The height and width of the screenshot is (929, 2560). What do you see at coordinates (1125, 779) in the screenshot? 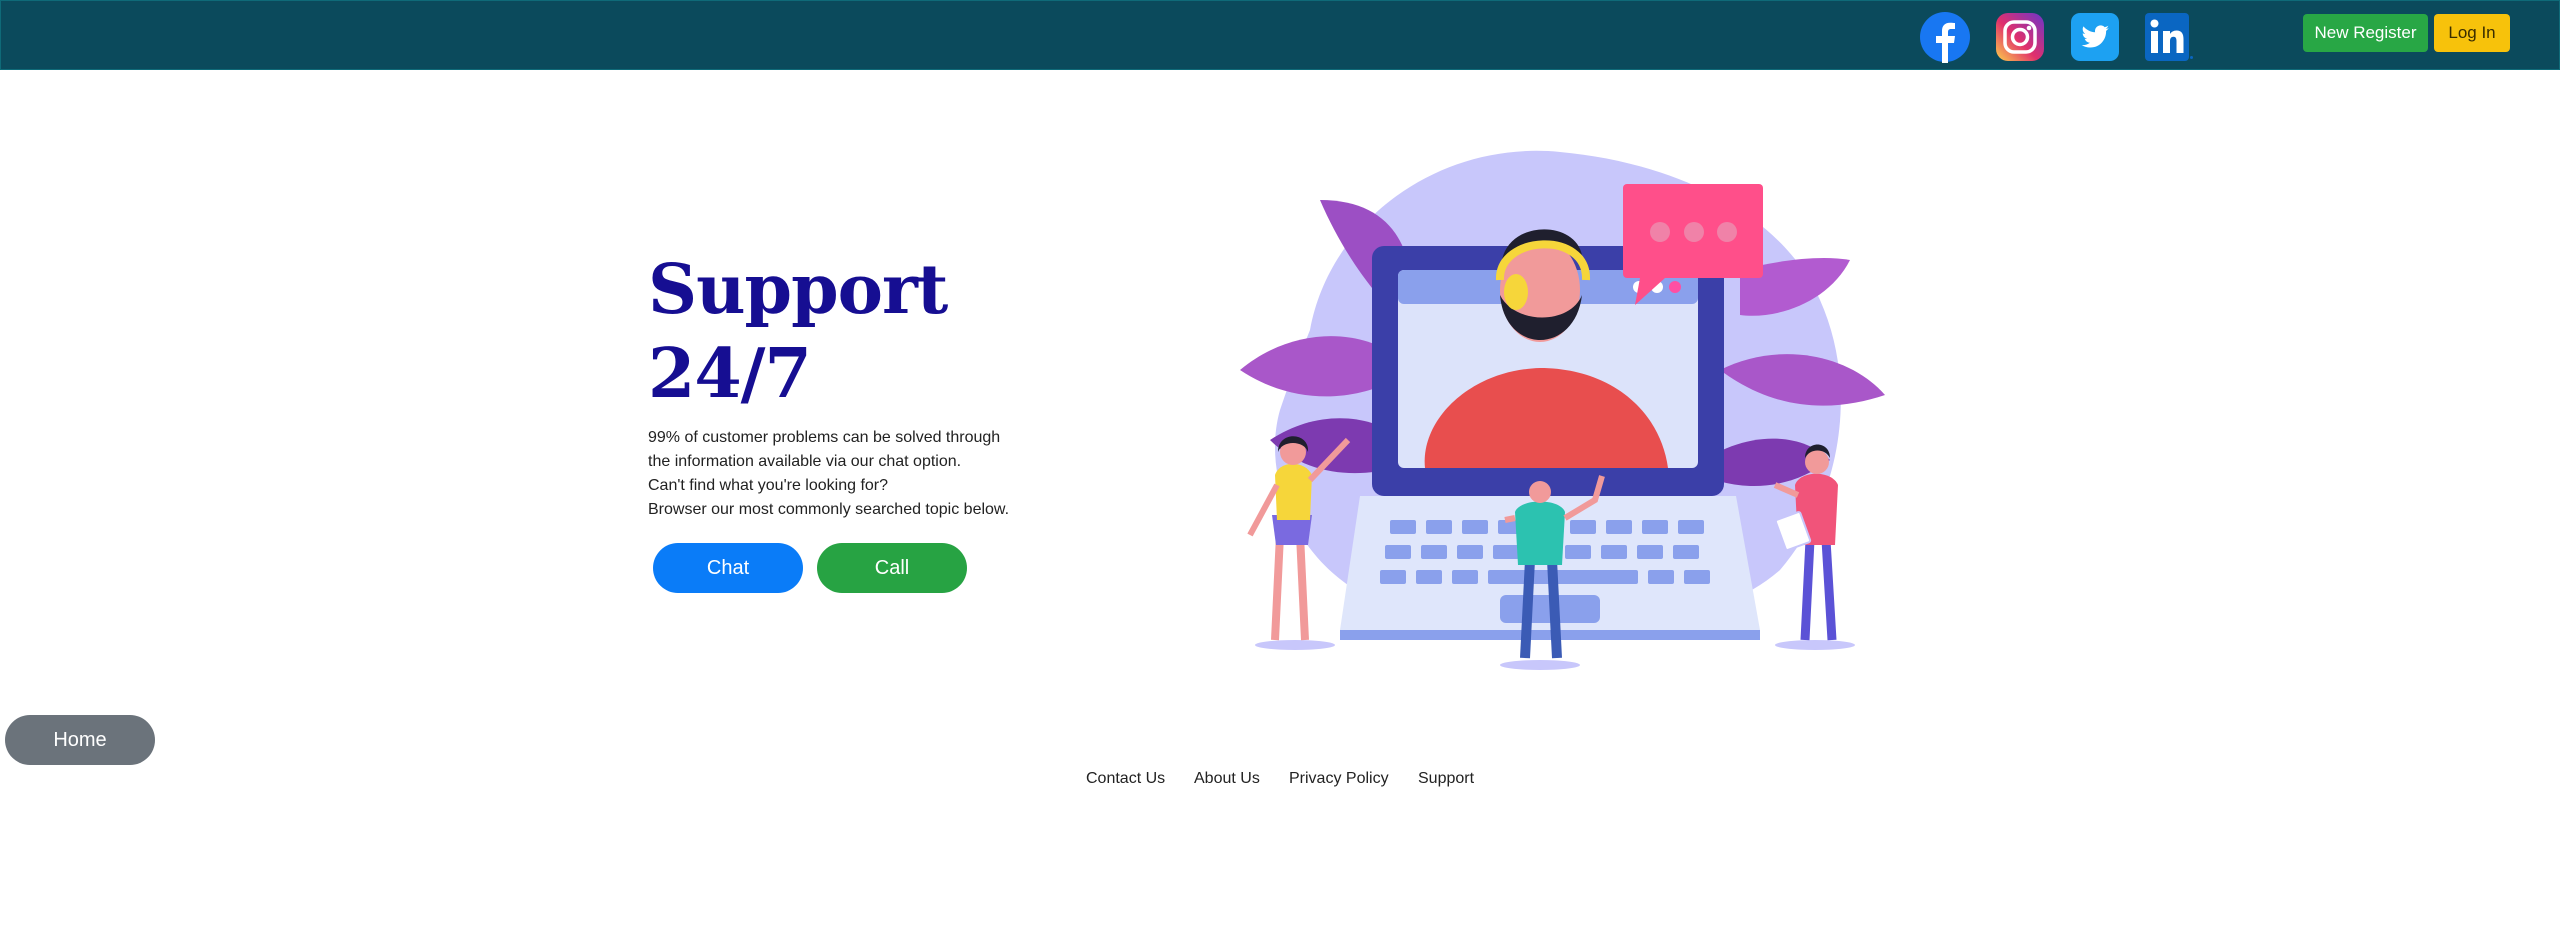
I see `footer-link-contact-us: Contact Us` at bounding box center [1125, 779].